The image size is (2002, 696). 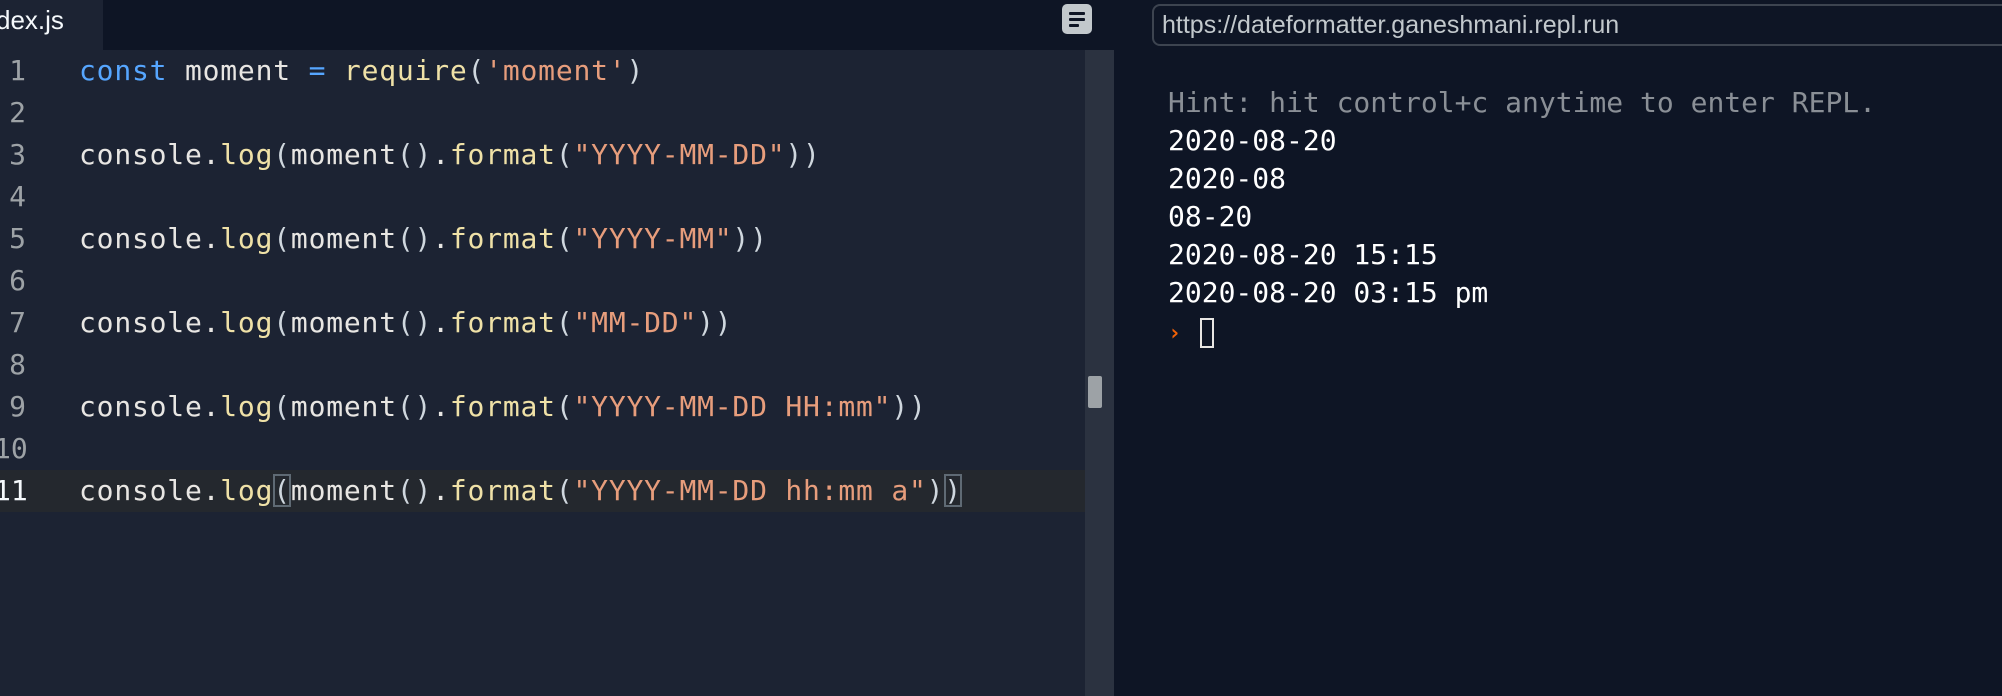 What do you see at coordinates (557, 25) in the screenshot?
I see `editor-tab-bar: dex.js` at bounding box center [557, 25].